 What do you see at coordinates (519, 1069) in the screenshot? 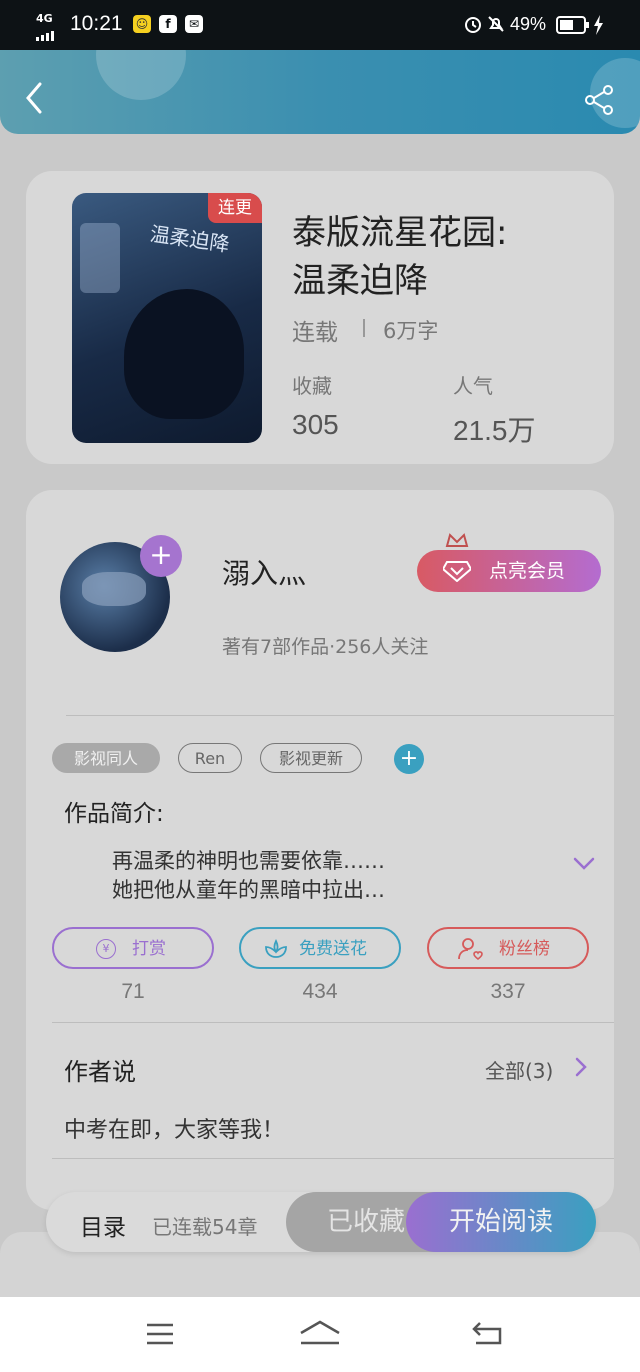
I see `author-says-all-link: 全部(3)` at bounding box center [519, 1069].